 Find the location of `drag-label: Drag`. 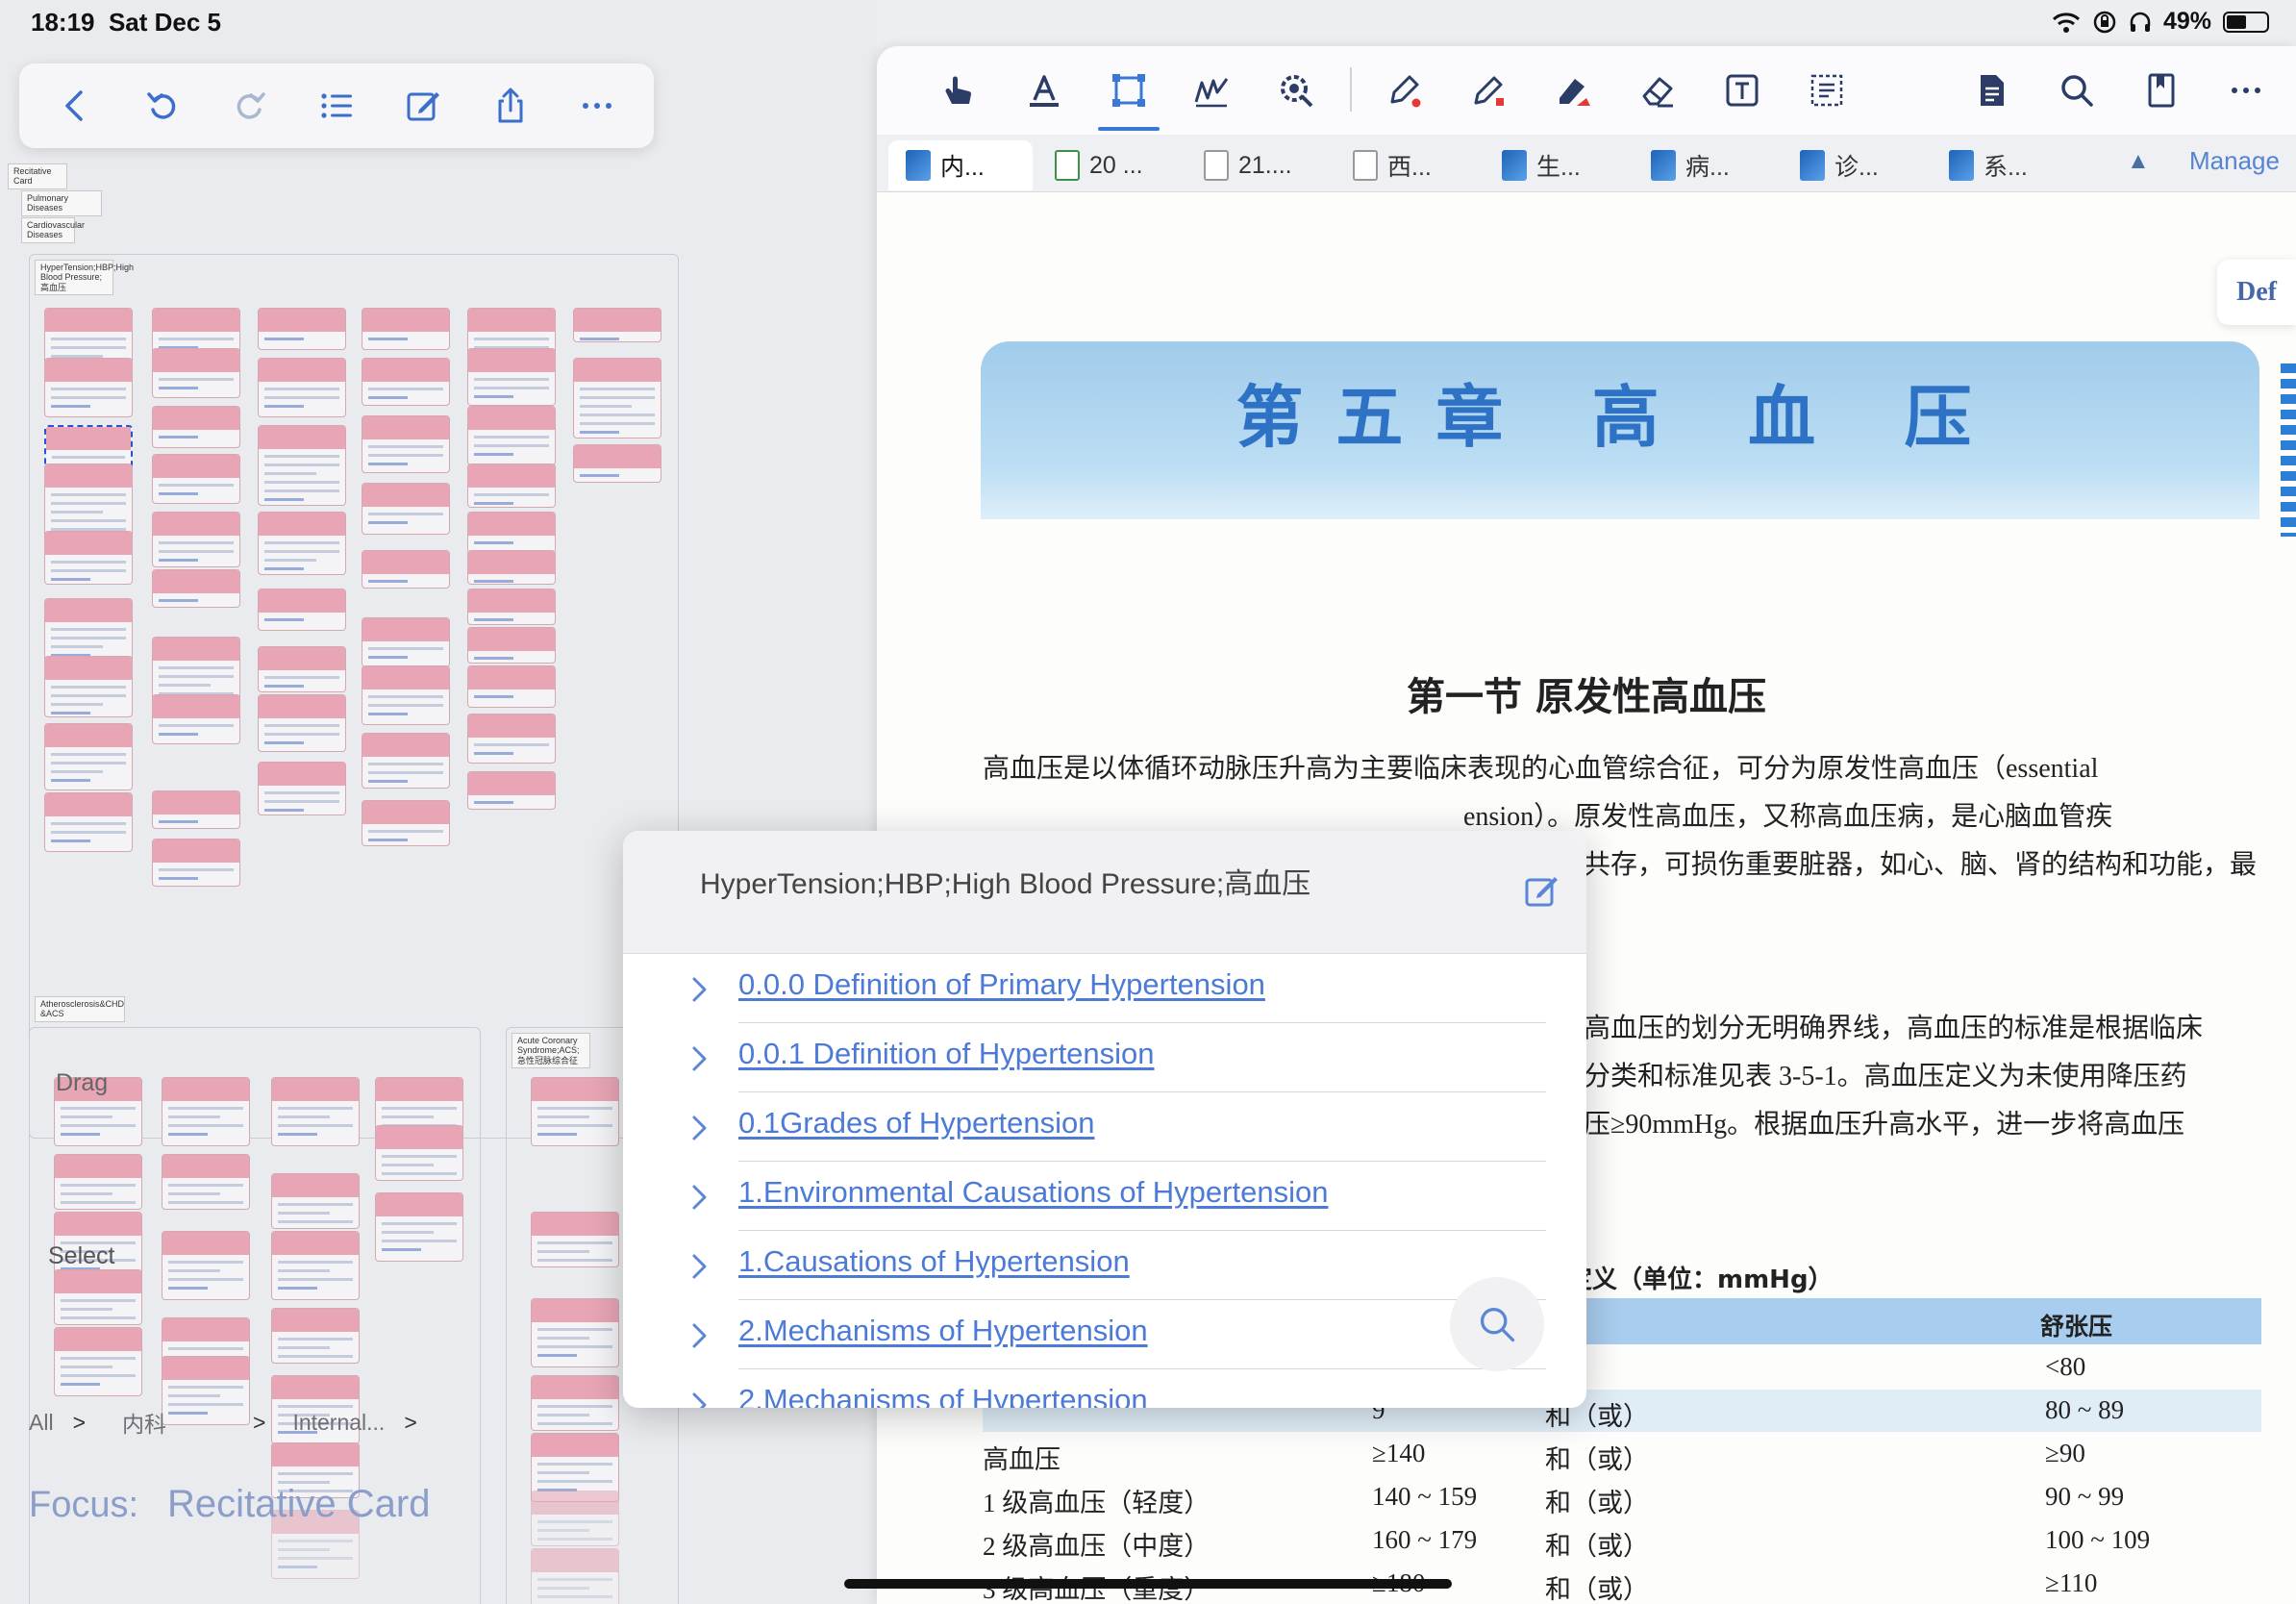

drag-label: Drag is located at coordinates (82, 1083).